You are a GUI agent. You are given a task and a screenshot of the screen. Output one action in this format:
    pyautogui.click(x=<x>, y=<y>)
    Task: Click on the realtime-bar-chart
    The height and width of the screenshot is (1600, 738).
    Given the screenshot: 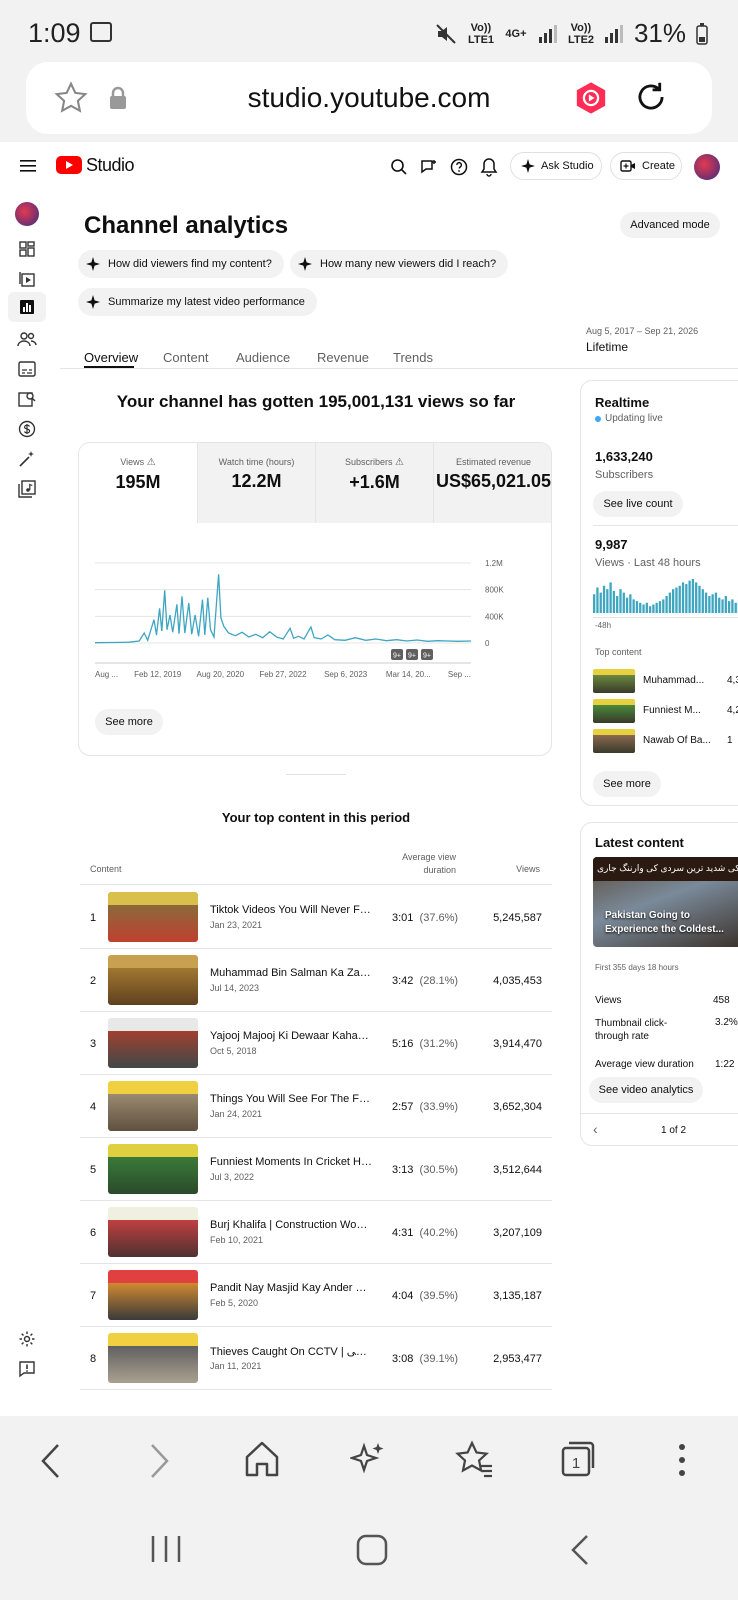 What is the action you would take?
    pyautogui.click(x=665, y=595)
    